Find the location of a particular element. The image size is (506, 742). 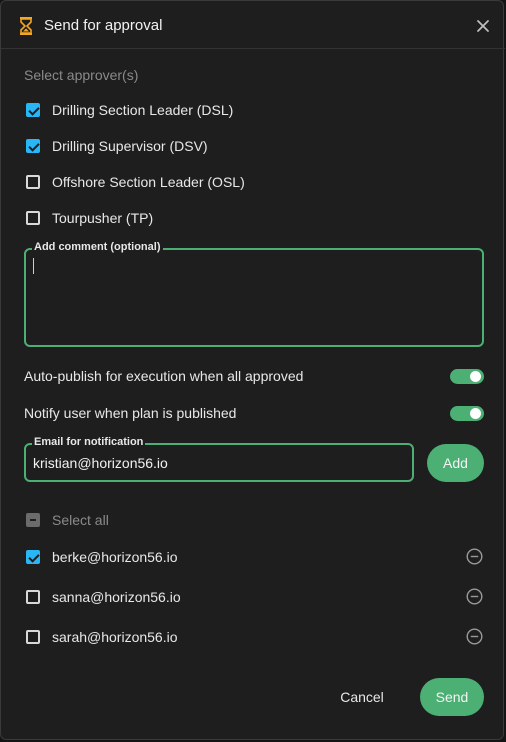

send-button: Send is located at coordinates (452, 697).